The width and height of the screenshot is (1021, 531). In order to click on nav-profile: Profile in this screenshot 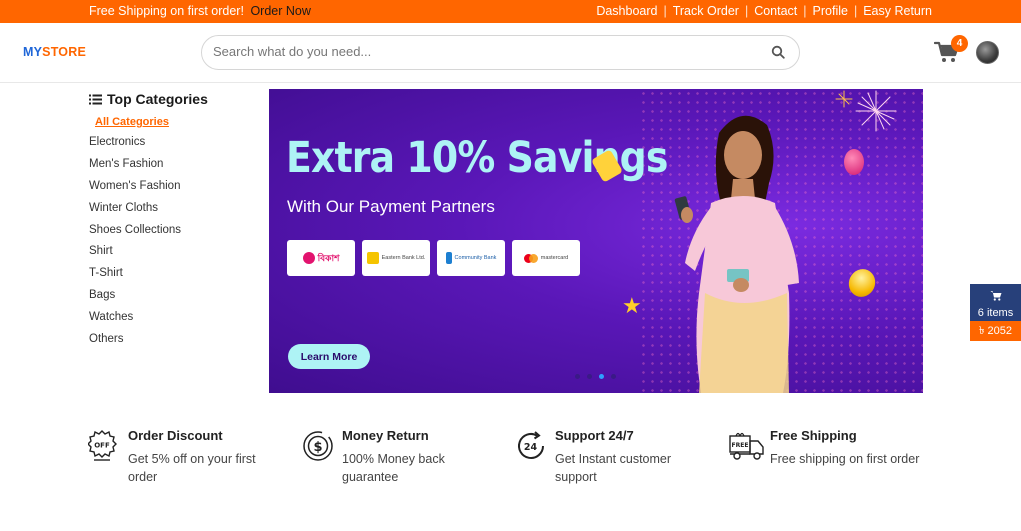, I will do `click(830, 11)`.